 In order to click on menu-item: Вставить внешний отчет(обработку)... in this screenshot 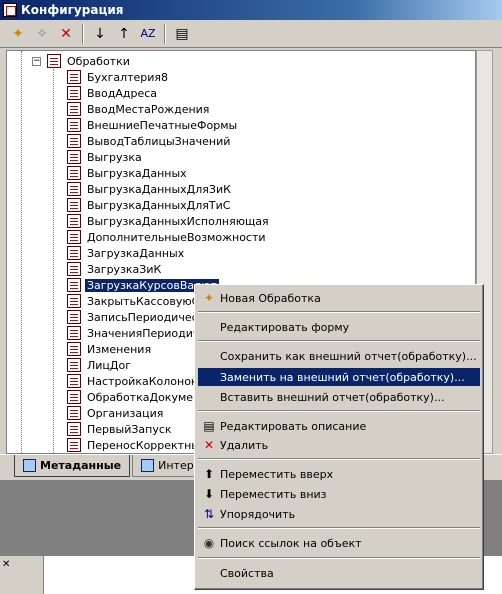, I will do `click(339, 397)`.